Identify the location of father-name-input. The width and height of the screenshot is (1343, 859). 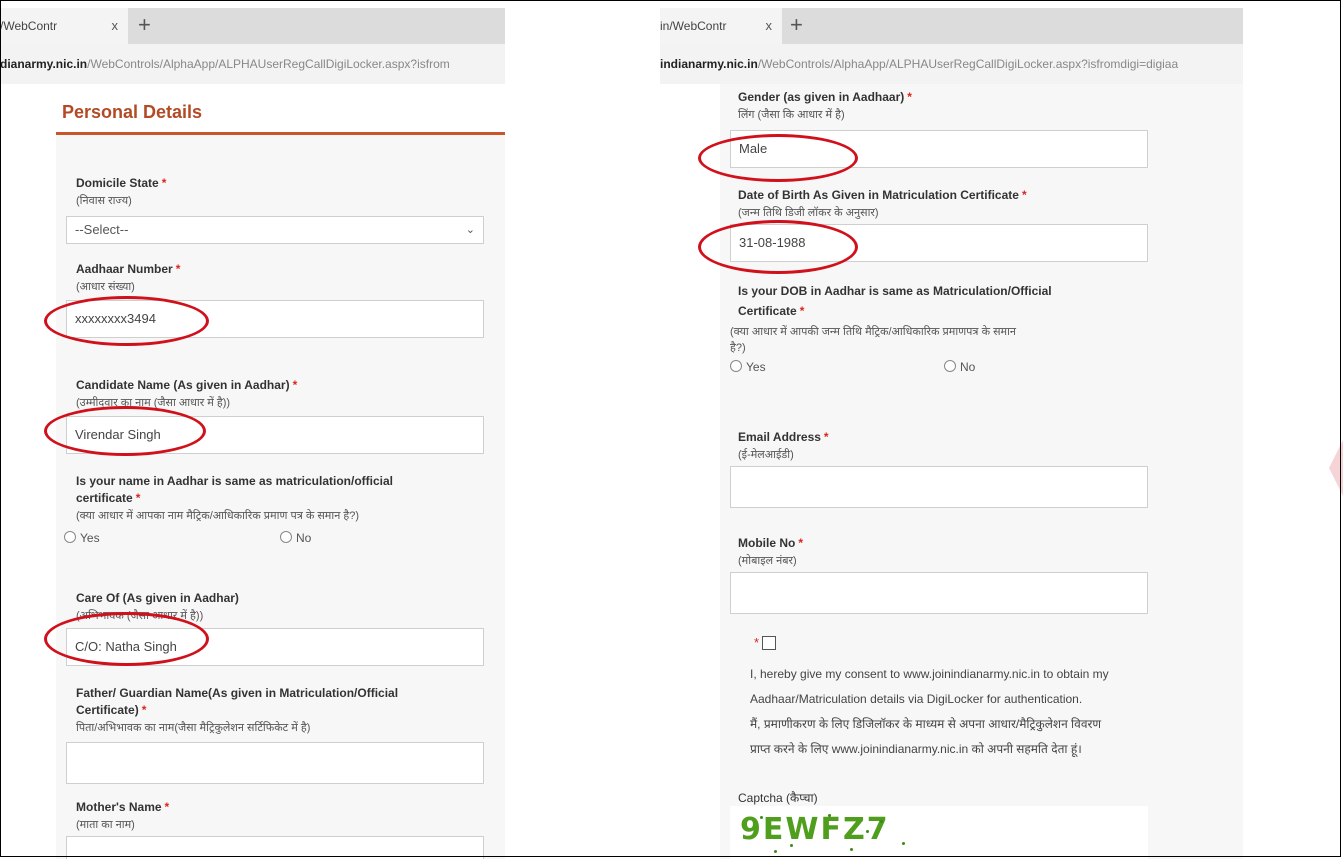
(275, 763).